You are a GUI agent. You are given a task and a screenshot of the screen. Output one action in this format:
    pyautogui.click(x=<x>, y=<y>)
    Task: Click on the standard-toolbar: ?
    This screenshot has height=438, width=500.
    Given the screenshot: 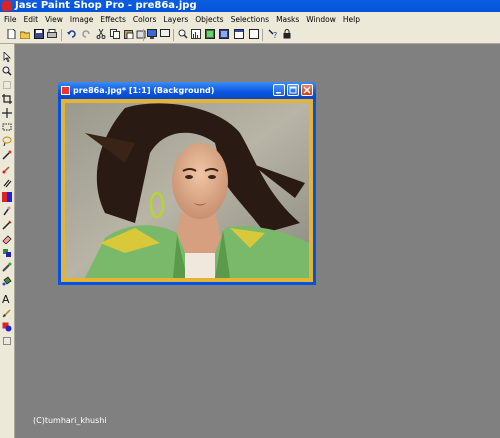 What is the action you would take?
    pyautogui.click(x=250, y=35)
    